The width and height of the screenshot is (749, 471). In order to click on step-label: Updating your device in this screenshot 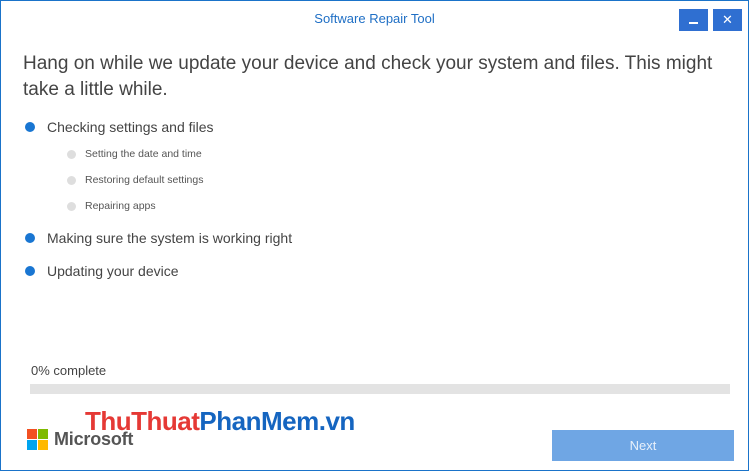, I will do `click(113, 271)`.